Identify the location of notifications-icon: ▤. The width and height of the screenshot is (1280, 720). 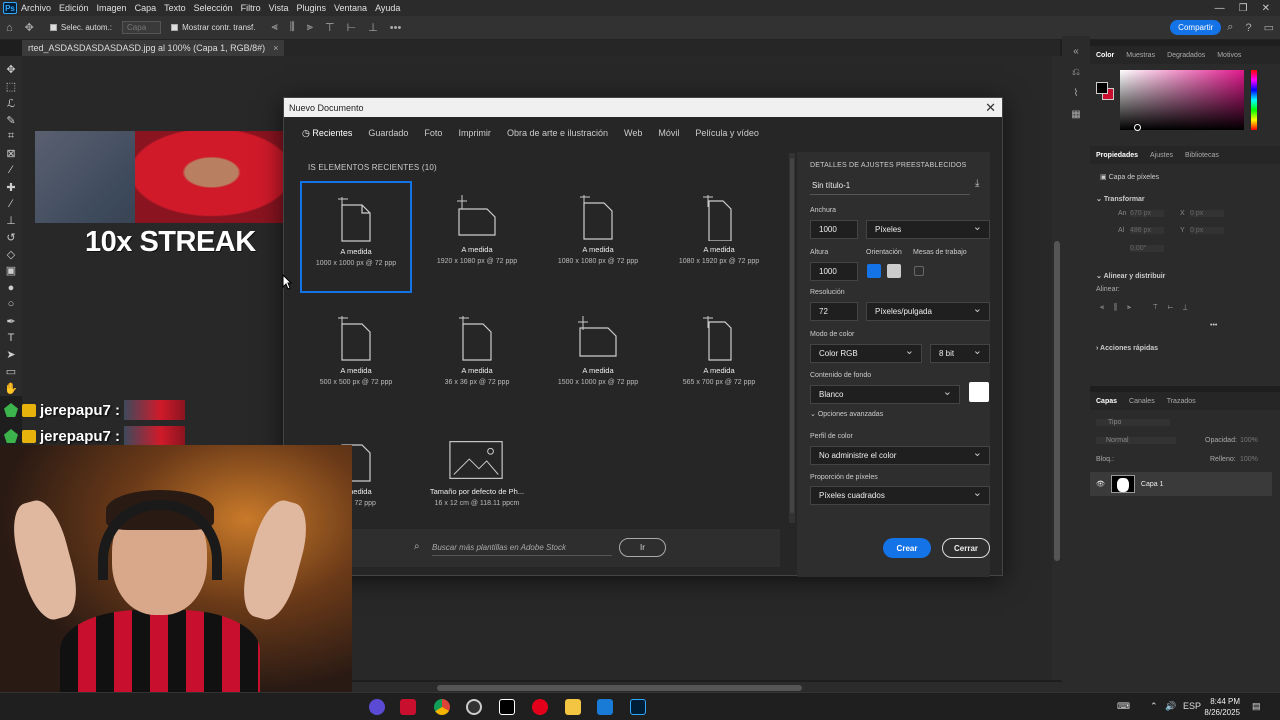
(1256, 706).